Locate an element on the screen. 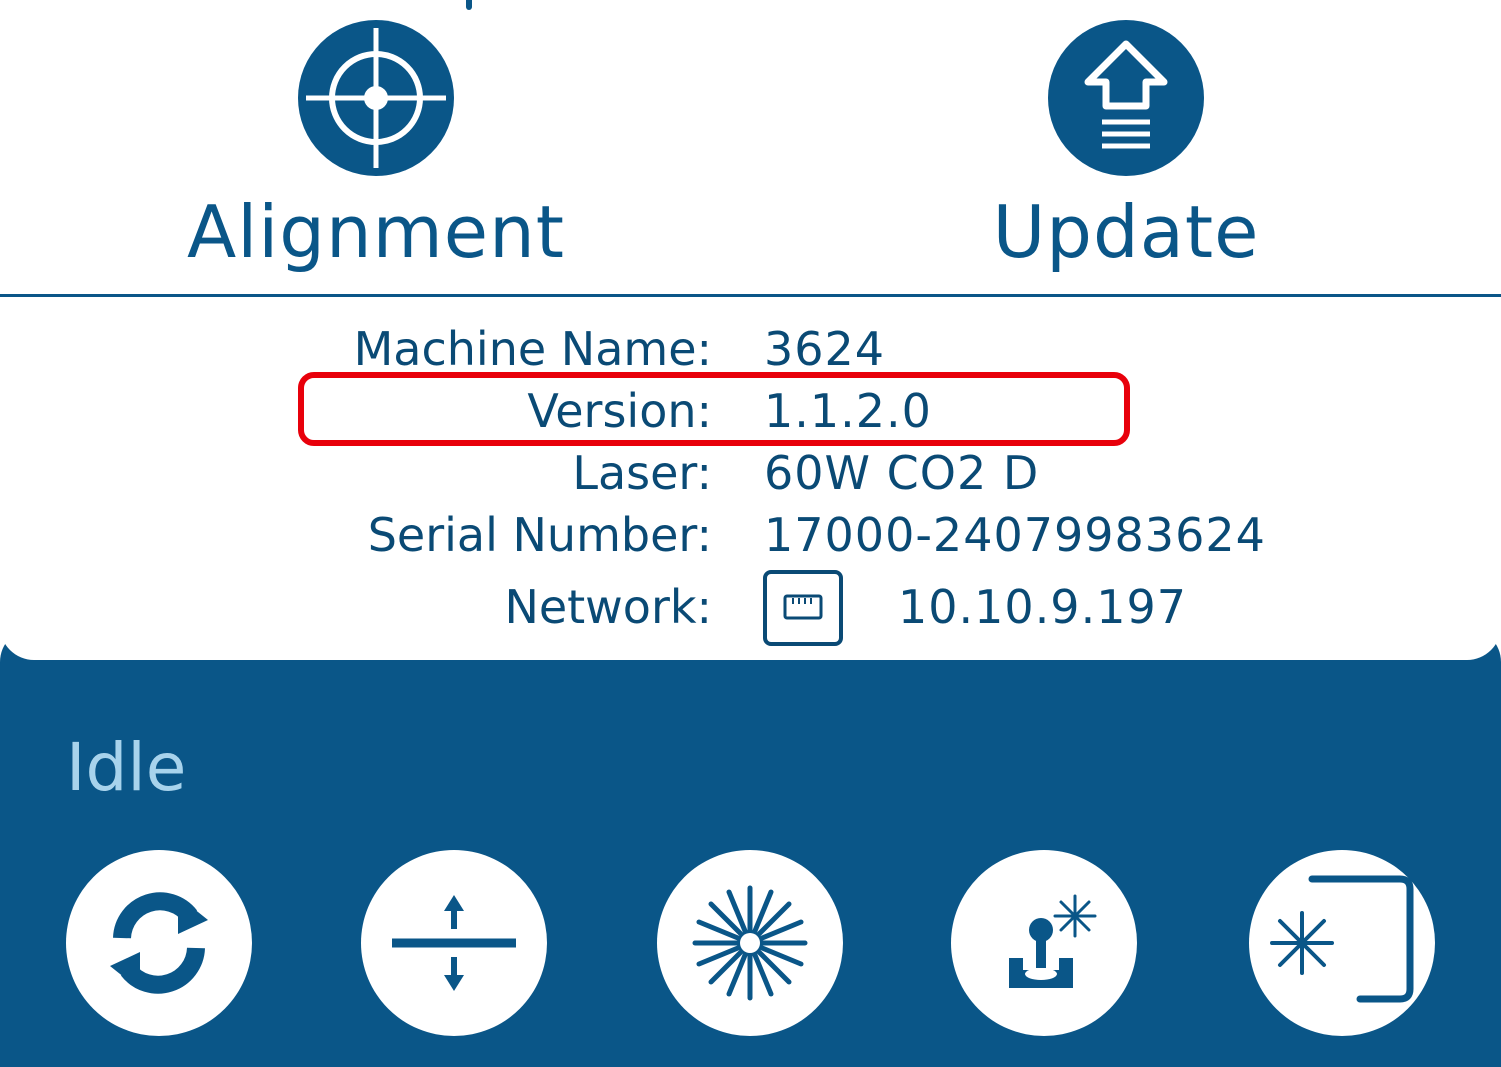  refresh-icon is located at coordinates (159, 943).